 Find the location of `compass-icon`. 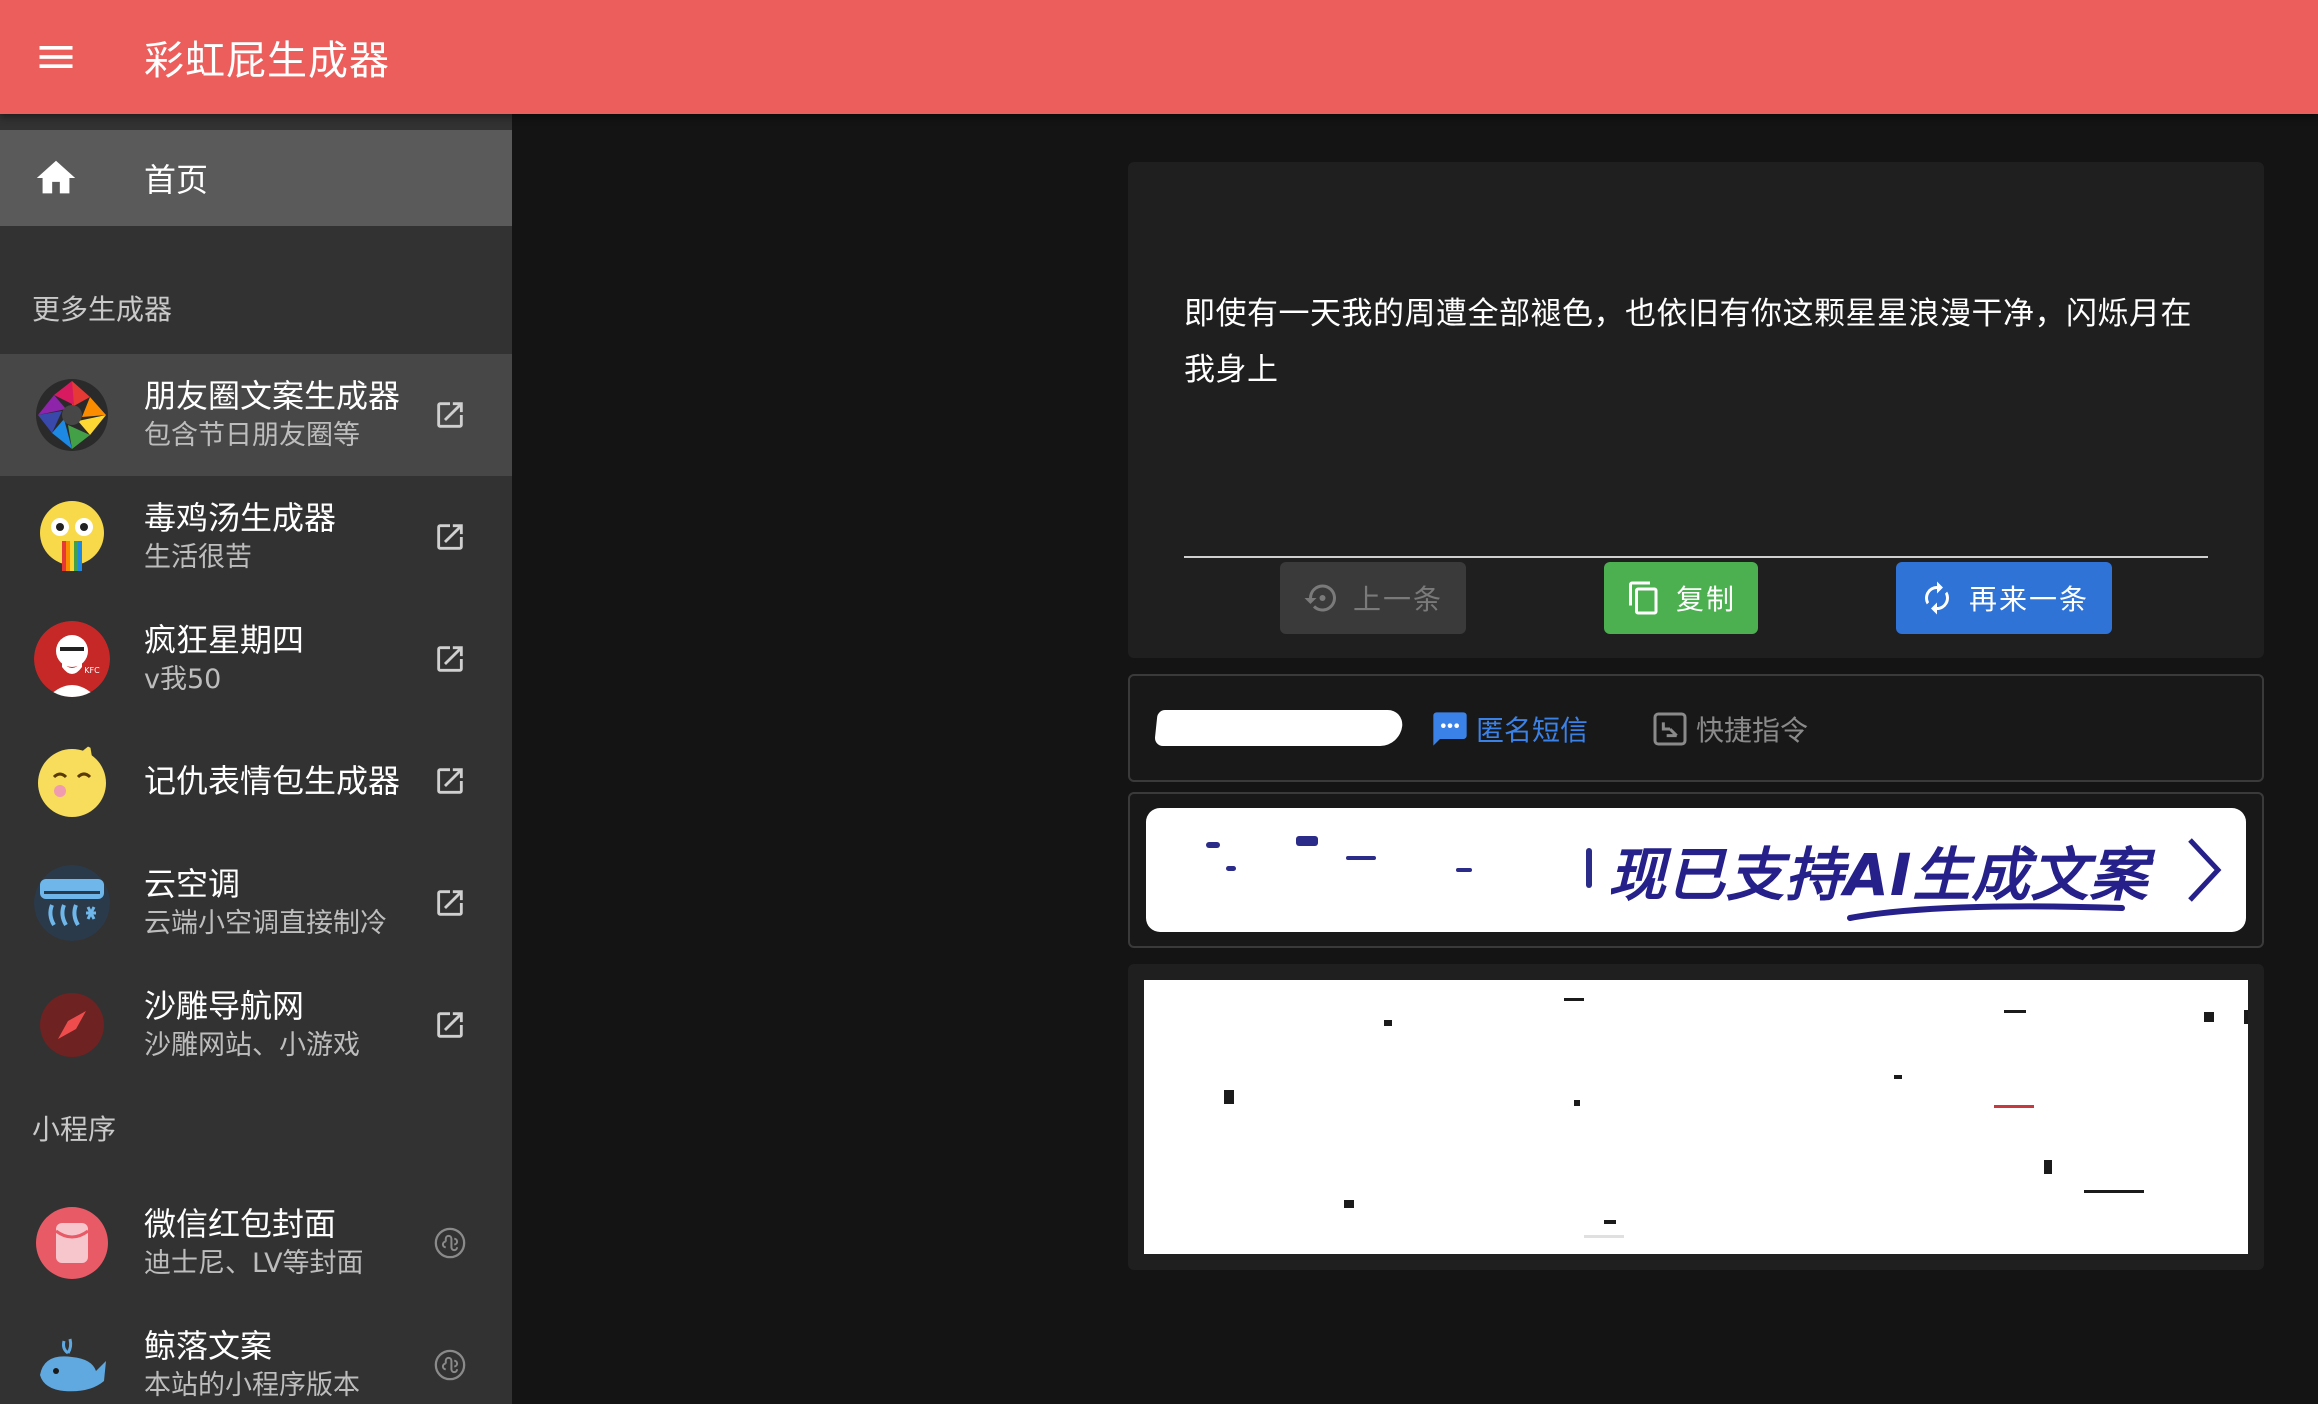

compass-icon is located at coordinates (72, 1025).